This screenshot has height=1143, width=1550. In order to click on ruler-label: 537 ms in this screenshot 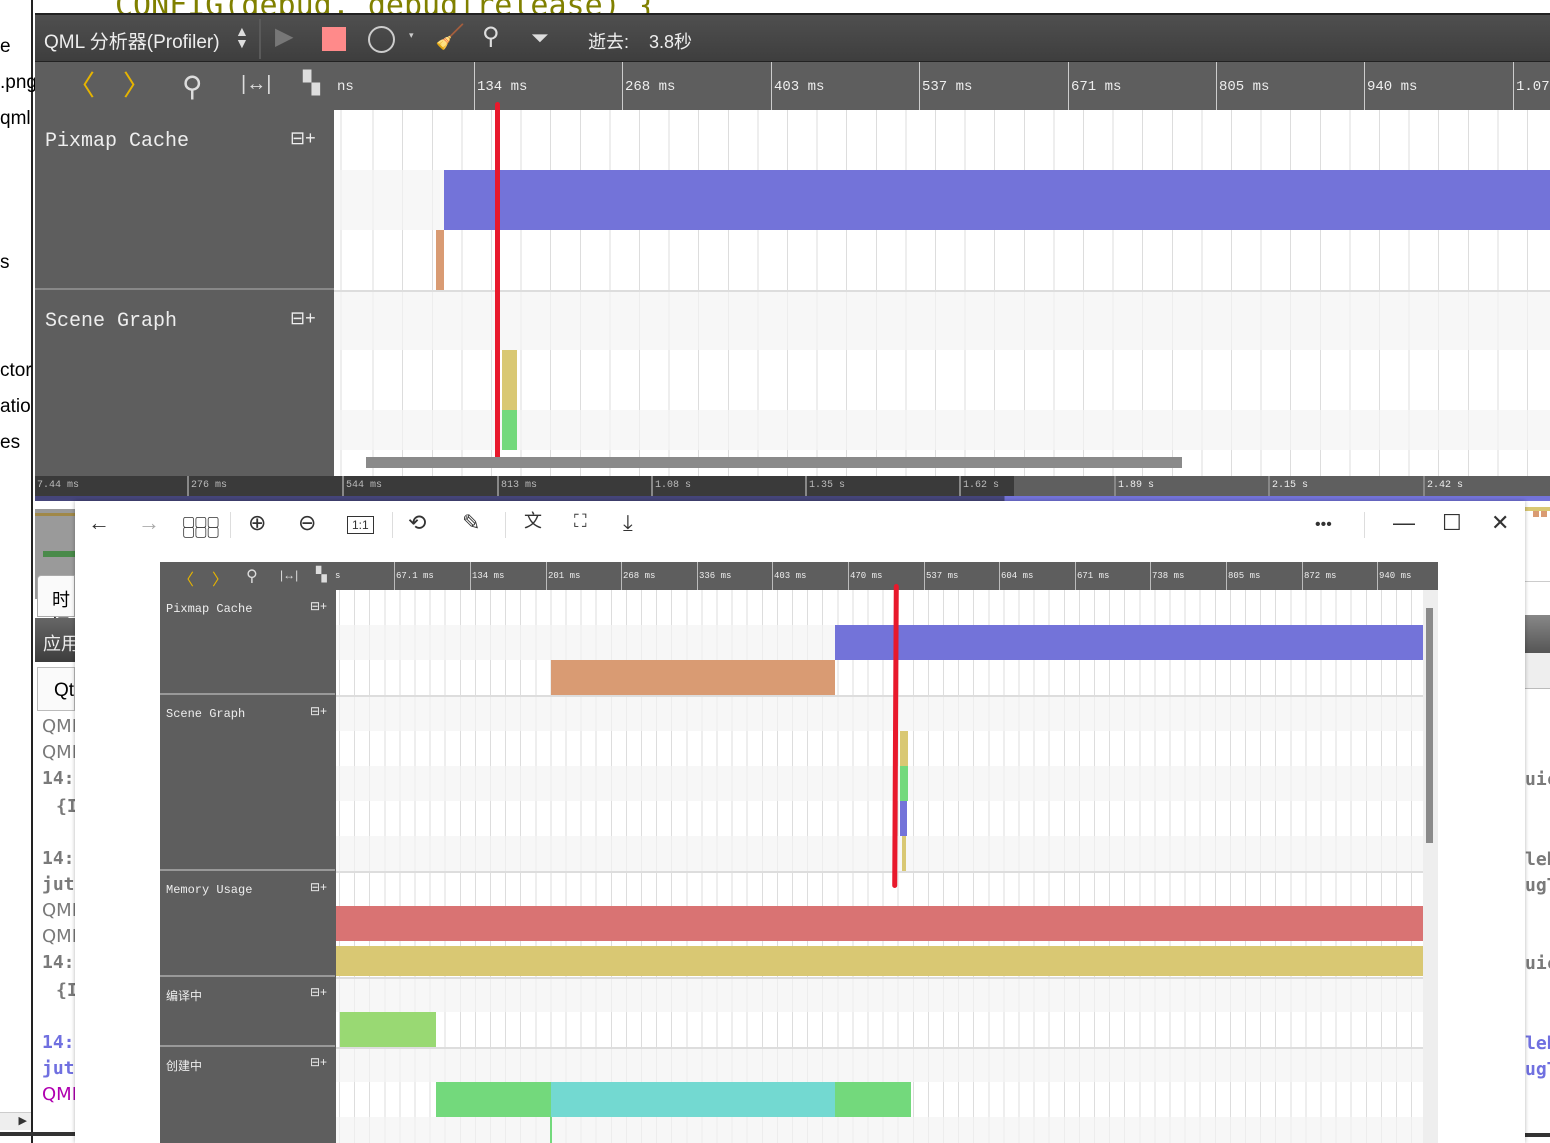, I will do `click(945, 86)`.